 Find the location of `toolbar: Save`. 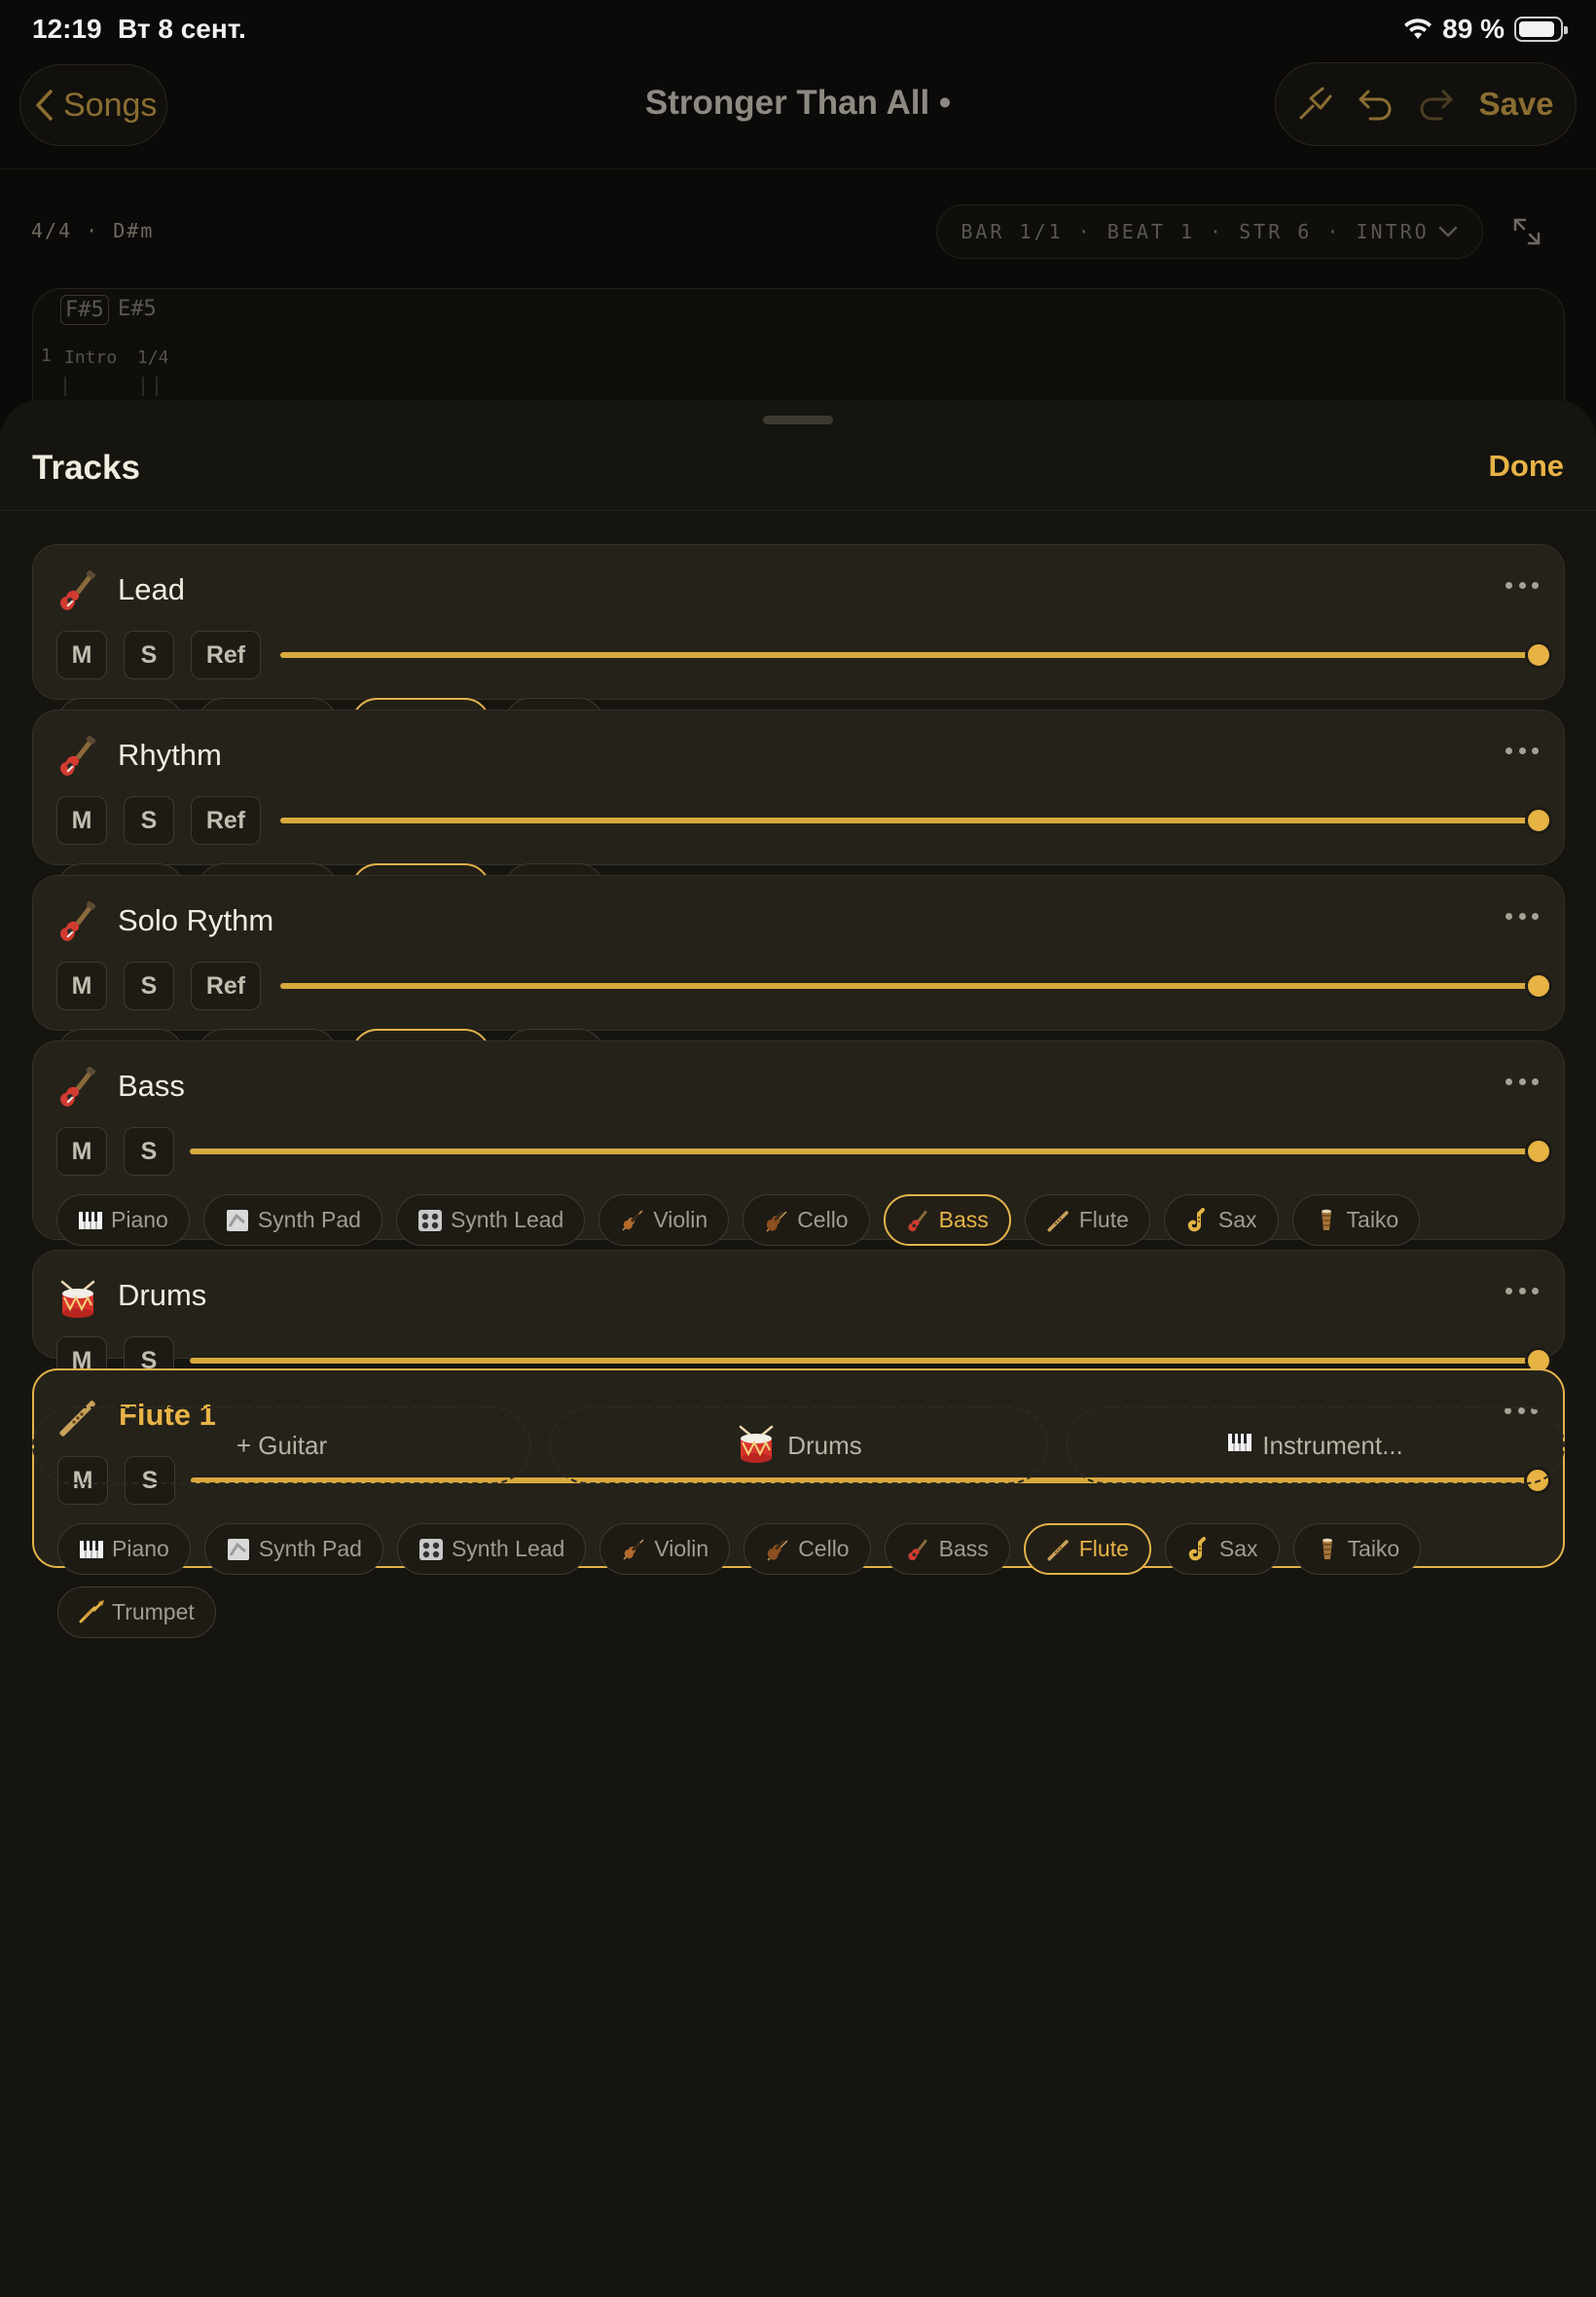

toolbar: Save is located at coordinates (1426, 104).